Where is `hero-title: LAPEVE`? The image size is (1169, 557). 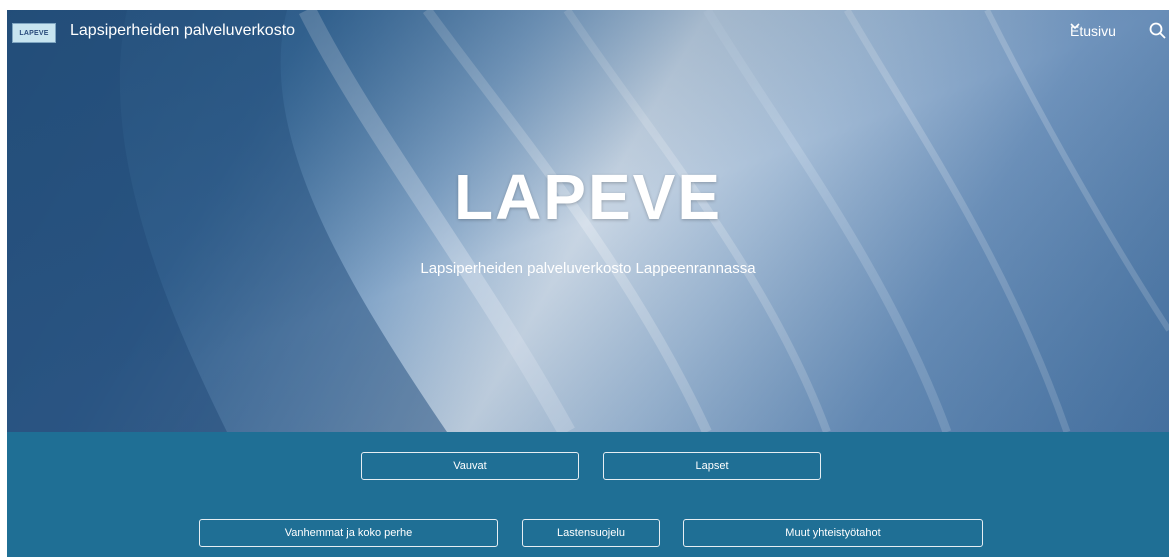
hero-title: LAPEVE is located at coordinates (588, 197).